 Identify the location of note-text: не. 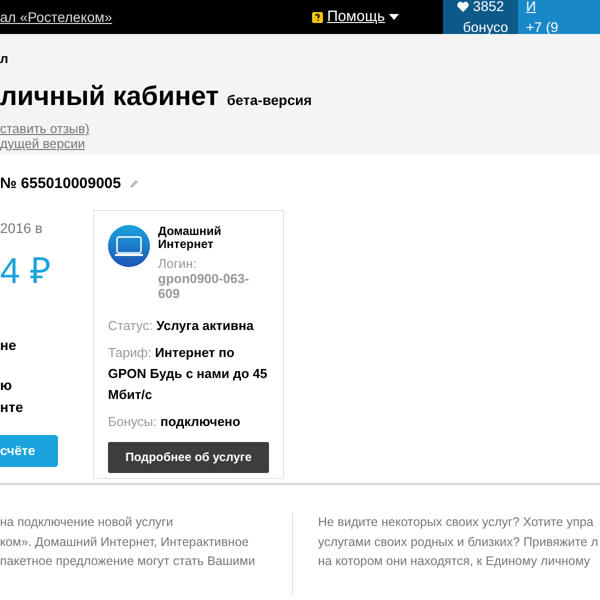
(9, 345).